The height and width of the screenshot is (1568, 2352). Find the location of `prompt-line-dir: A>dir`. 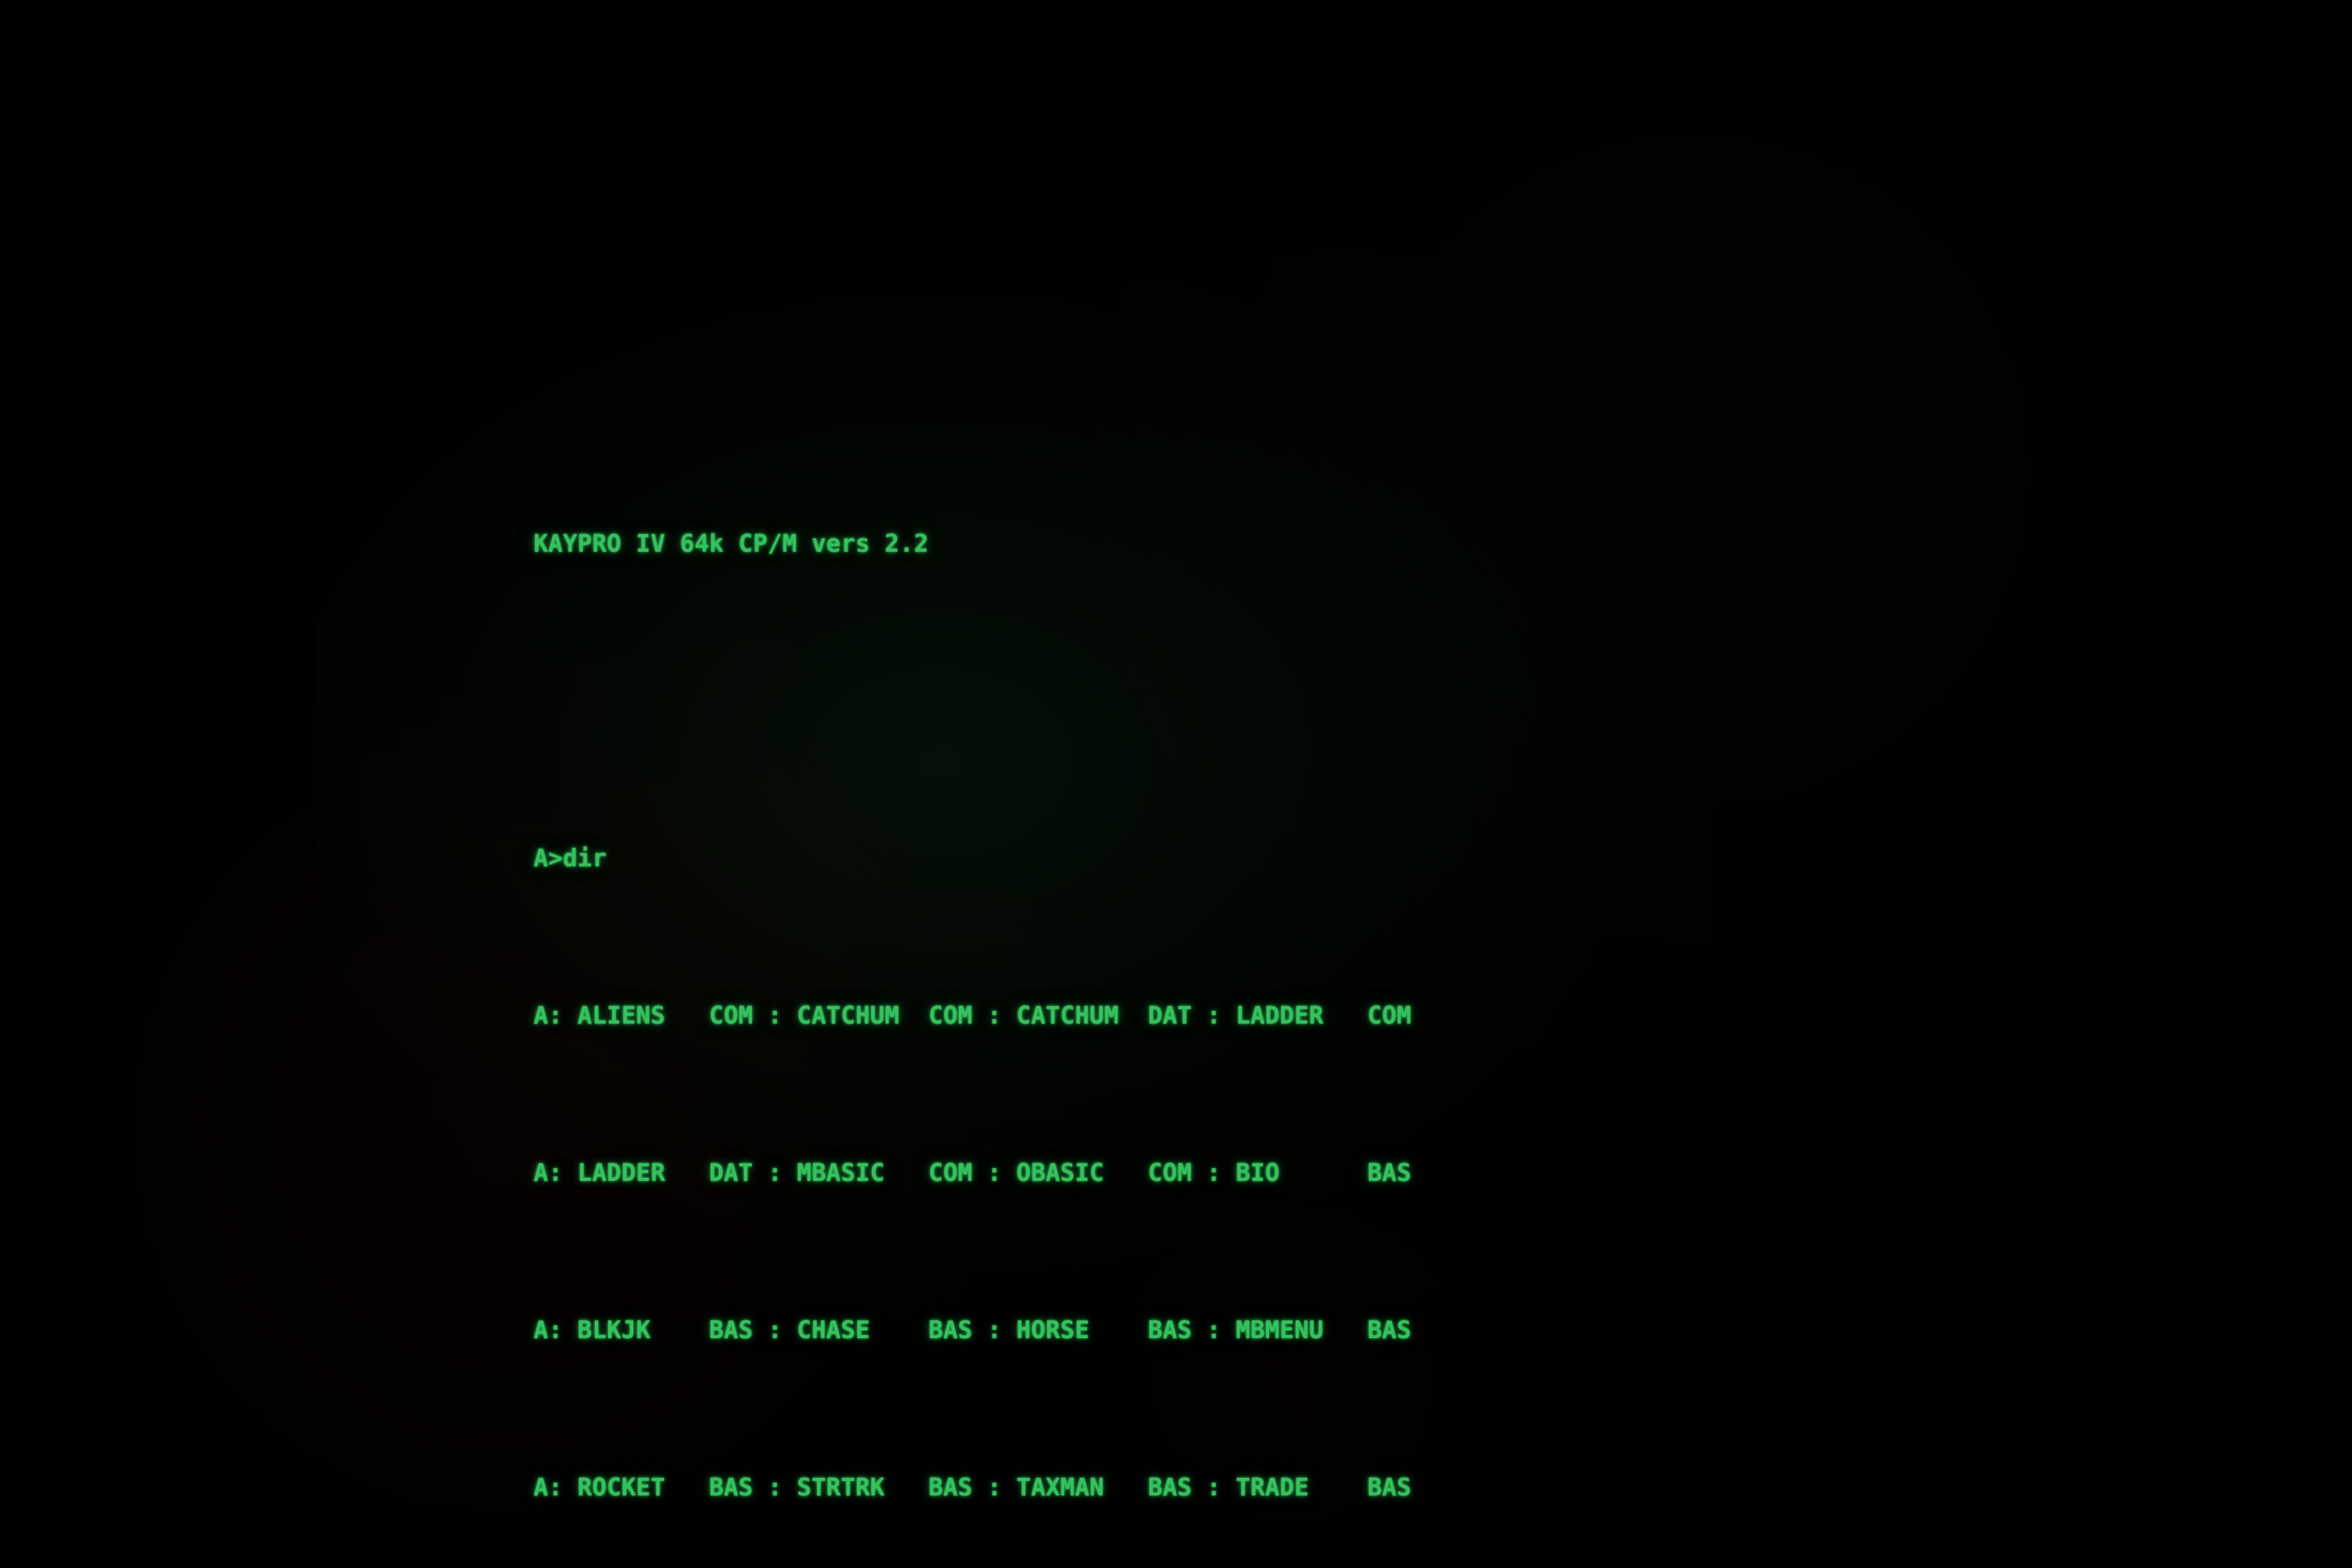

prompt-line-dir: A>dir is located at coordinates (570, 858).